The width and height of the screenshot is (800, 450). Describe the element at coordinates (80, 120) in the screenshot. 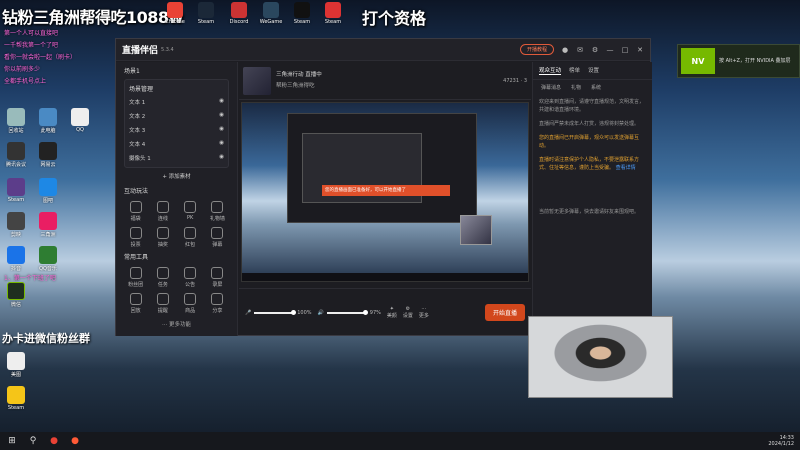

I see `desktop-shortcut: QQ` at that location.